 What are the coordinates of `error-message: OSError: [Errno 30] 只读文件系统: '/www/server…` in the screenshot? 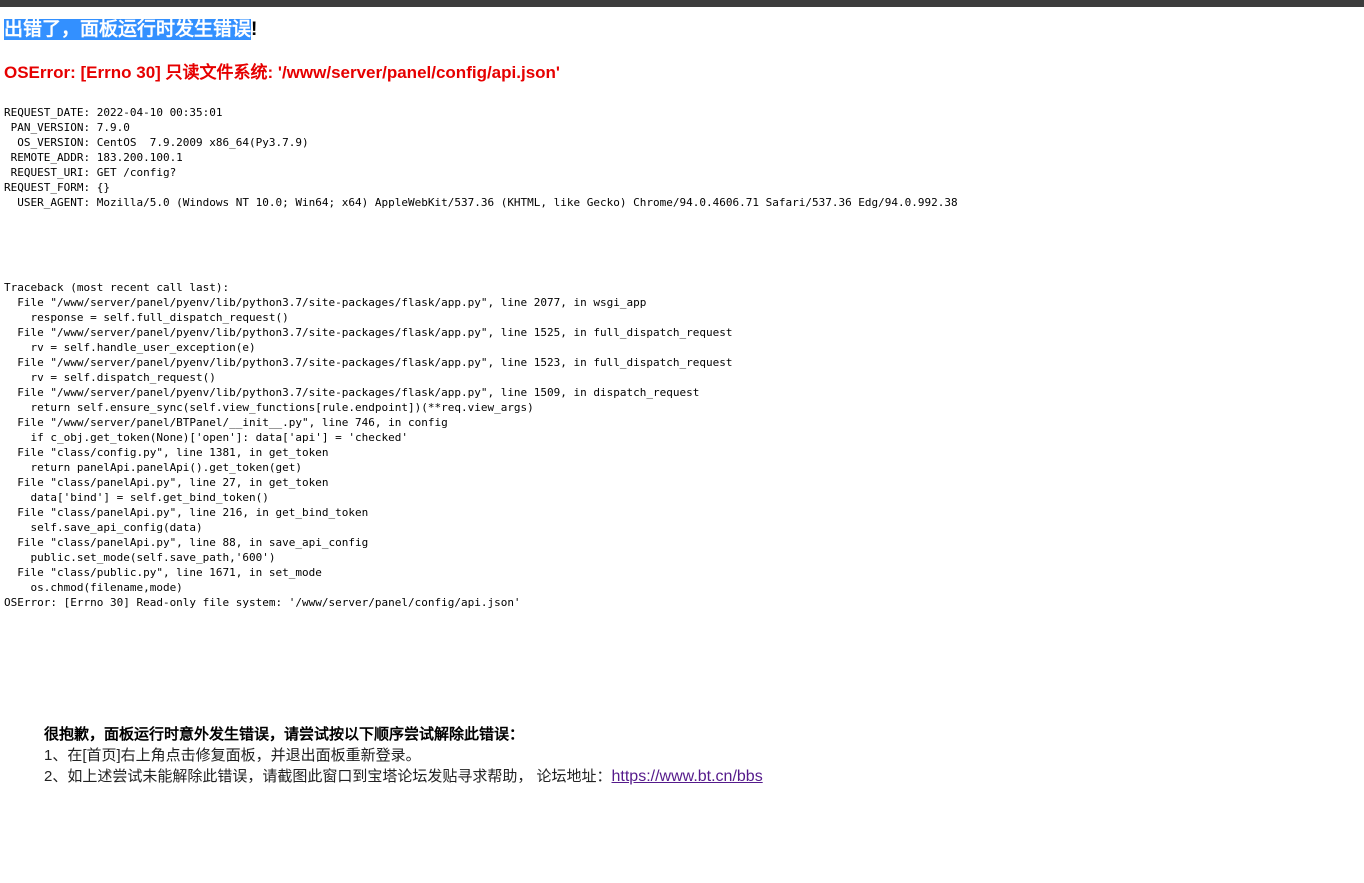 It's located at (282, 72).